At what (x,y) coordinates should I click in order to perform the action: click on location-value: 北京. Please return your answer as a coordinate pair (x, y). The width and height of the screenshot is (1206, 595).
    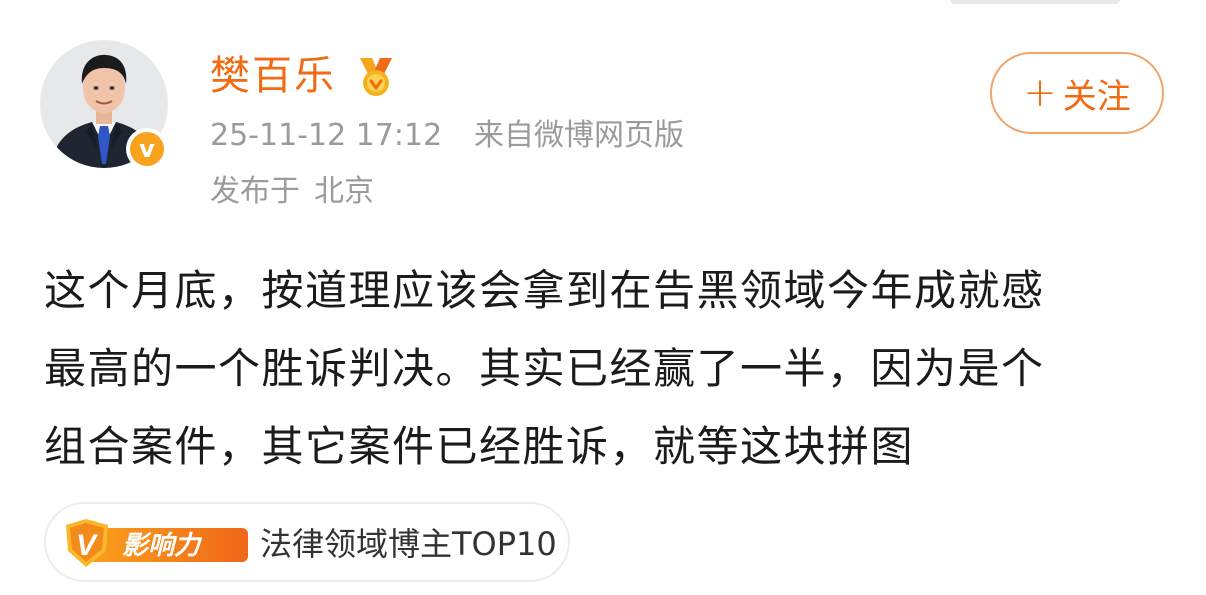
    Looking at the image, I should click on (344, 191).